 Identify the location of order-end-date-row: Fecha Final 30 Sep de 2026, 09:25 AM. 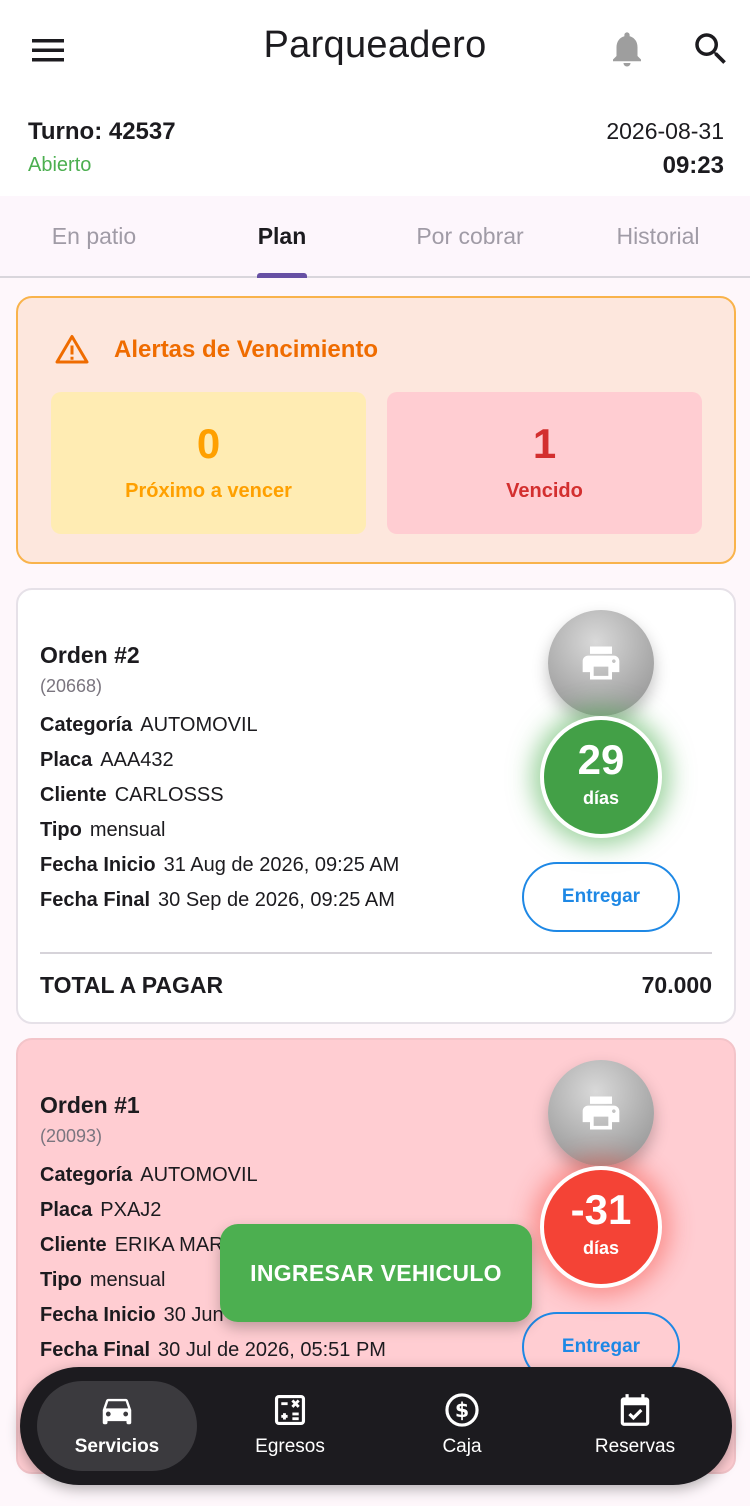
(217, 900).